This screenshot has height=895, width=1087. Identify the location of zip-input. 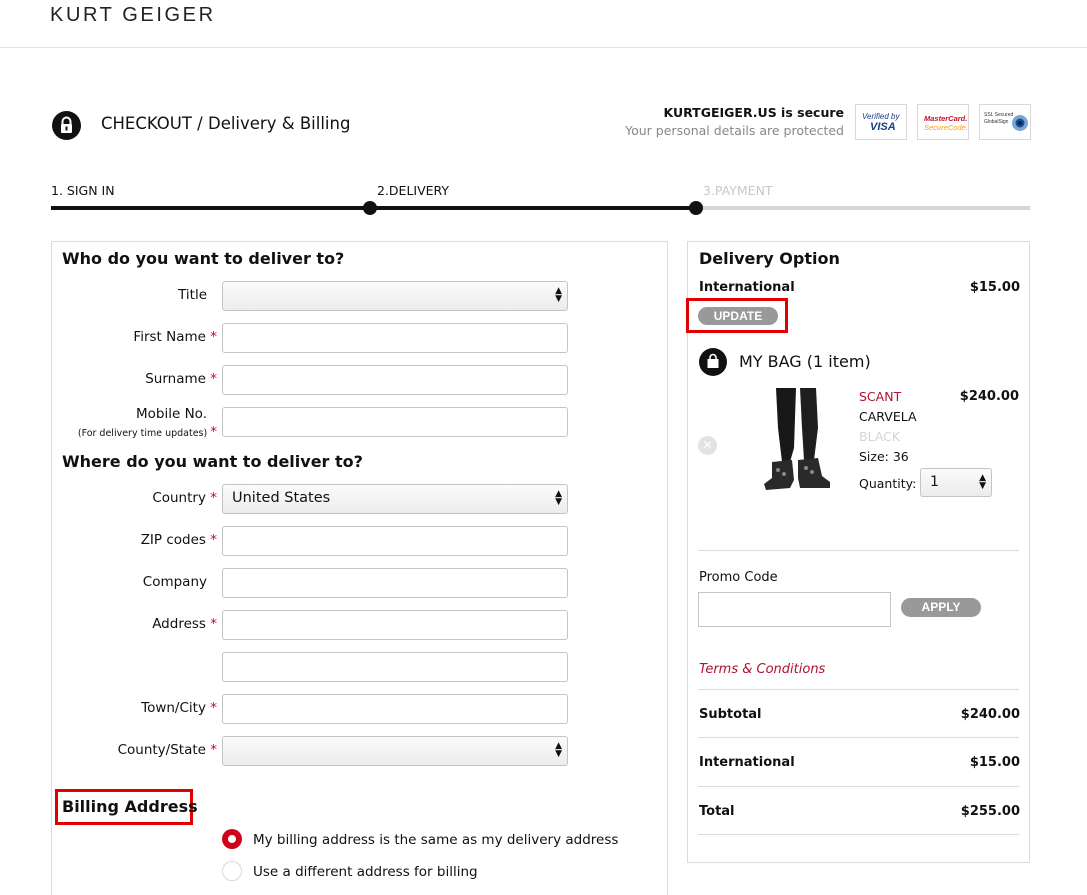
(395, 541).